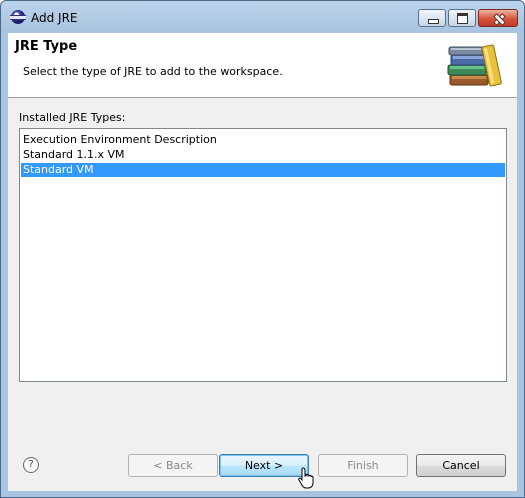 This screenshot has height=498, width=525. What do you see at coordinates (363, 465) in the screenshot?
I see `finish-button: Finish` at bounding box center [363, 465].